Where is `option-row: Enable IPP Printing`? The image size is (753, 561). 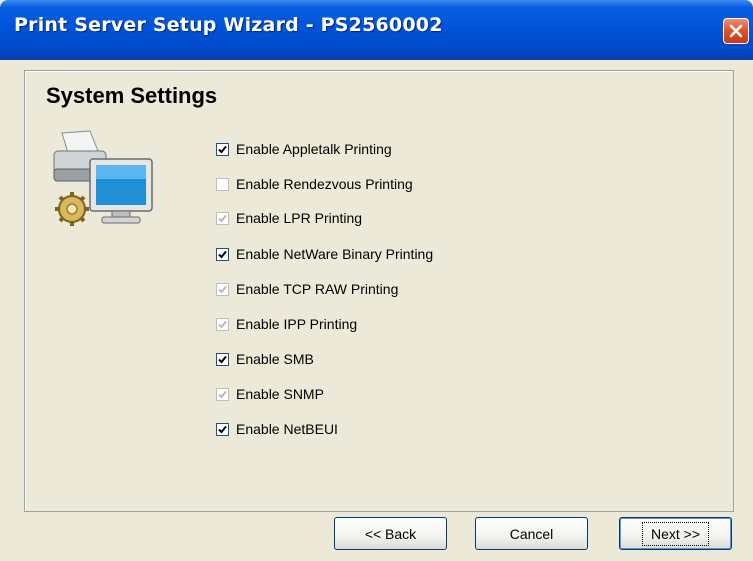 option-row: Enable IPP Printing is located at coordinates (286, 324).